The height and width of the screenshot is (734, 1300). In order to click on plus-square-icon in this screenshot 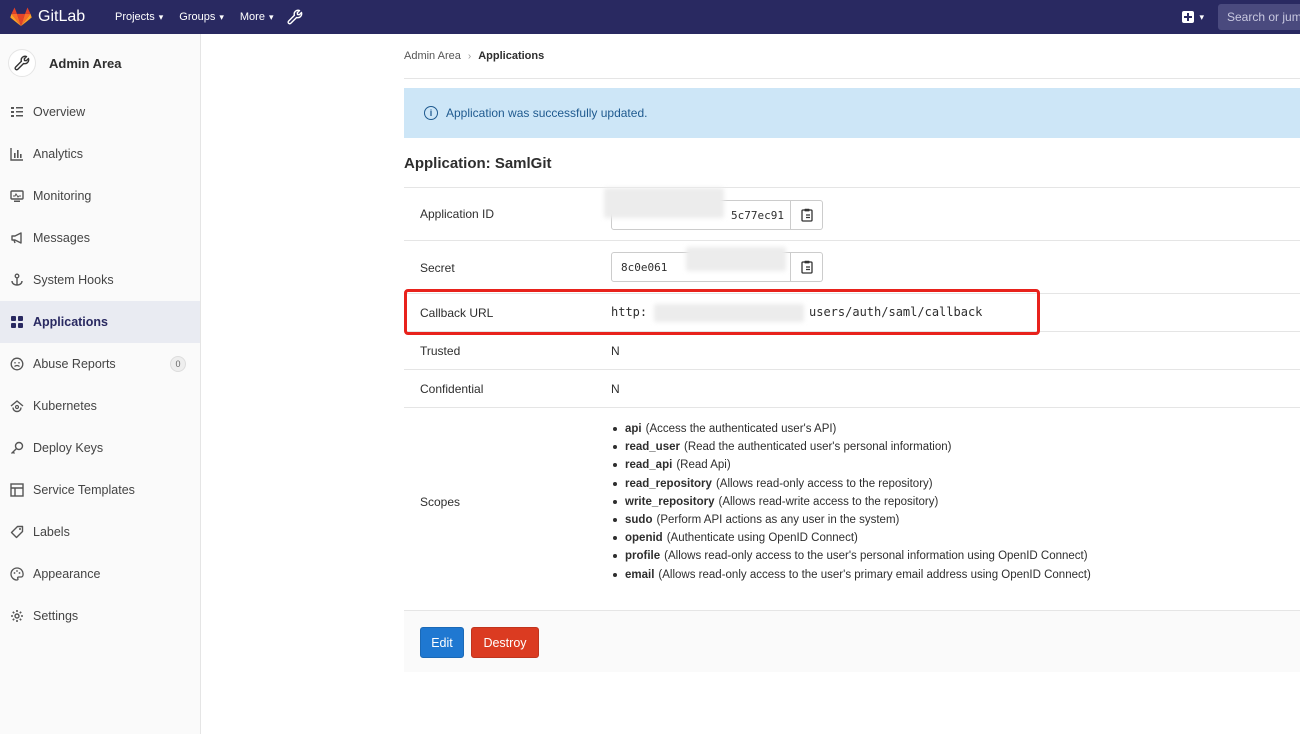, I will do `click(1188, 17)`.